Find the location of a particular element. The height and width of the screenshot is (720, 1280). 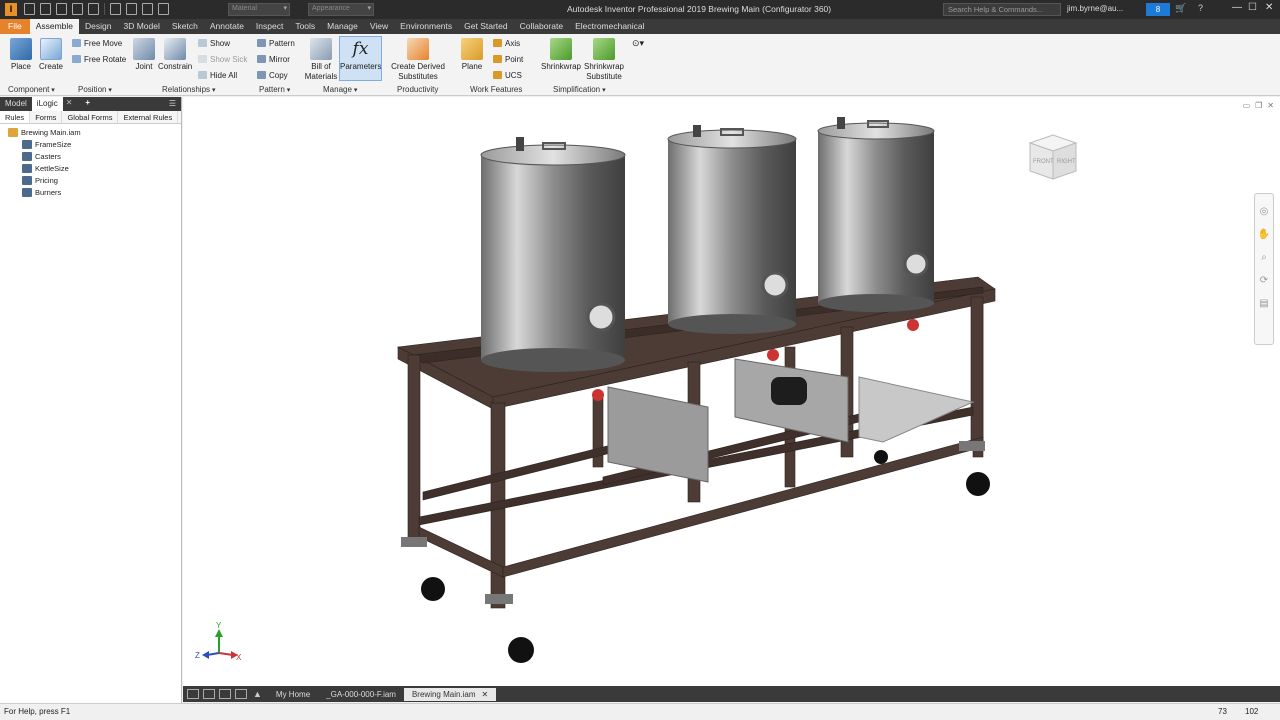

shrinkwrap-button: Shrinkwrap is located at coordinates (561, 55).